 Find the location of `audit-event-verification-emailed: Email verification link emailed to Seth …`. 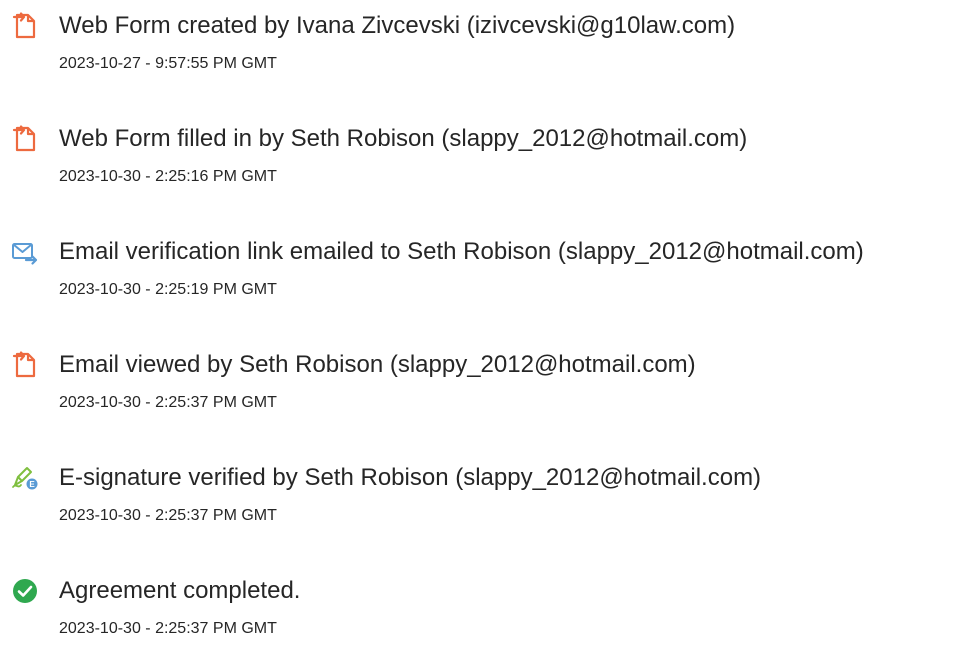

audit-event-verification-emailed: Email verification link emailed to Seth … is located at coordinates (476, 276).